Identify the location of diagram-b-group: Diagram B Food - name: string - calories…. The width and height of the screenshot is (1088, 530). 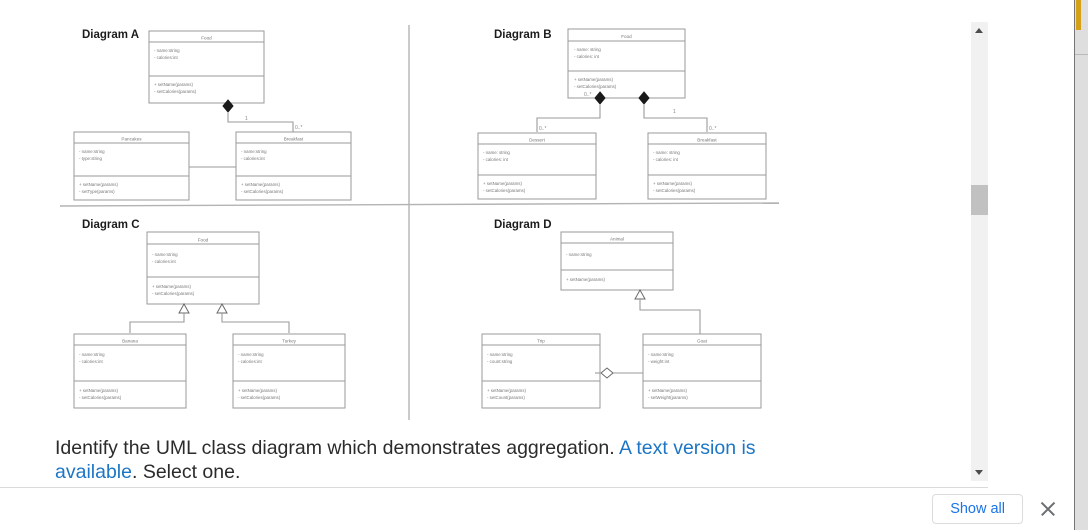
(622, 114).